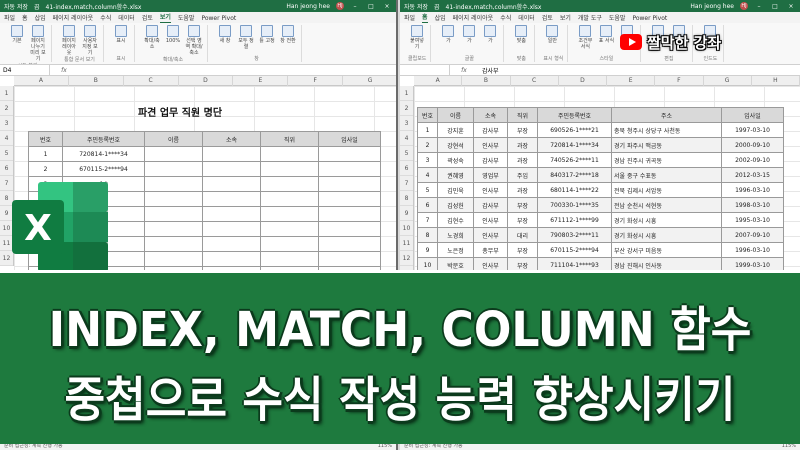  Describe the element at coordinates (427, 205) in the screenshot. I see `table-cell: 6` at that location.